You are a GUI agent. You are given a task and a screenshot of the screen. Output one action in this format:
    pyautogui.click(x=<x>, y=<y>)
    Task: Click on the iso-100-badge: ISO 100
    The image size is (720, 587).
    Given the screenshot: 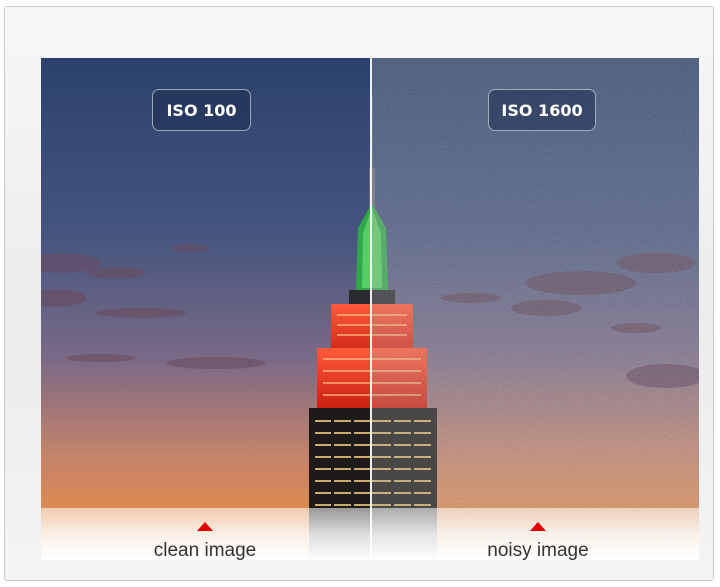 What is the action you would take?
    pyautogui.click(x=201, y=110)
    